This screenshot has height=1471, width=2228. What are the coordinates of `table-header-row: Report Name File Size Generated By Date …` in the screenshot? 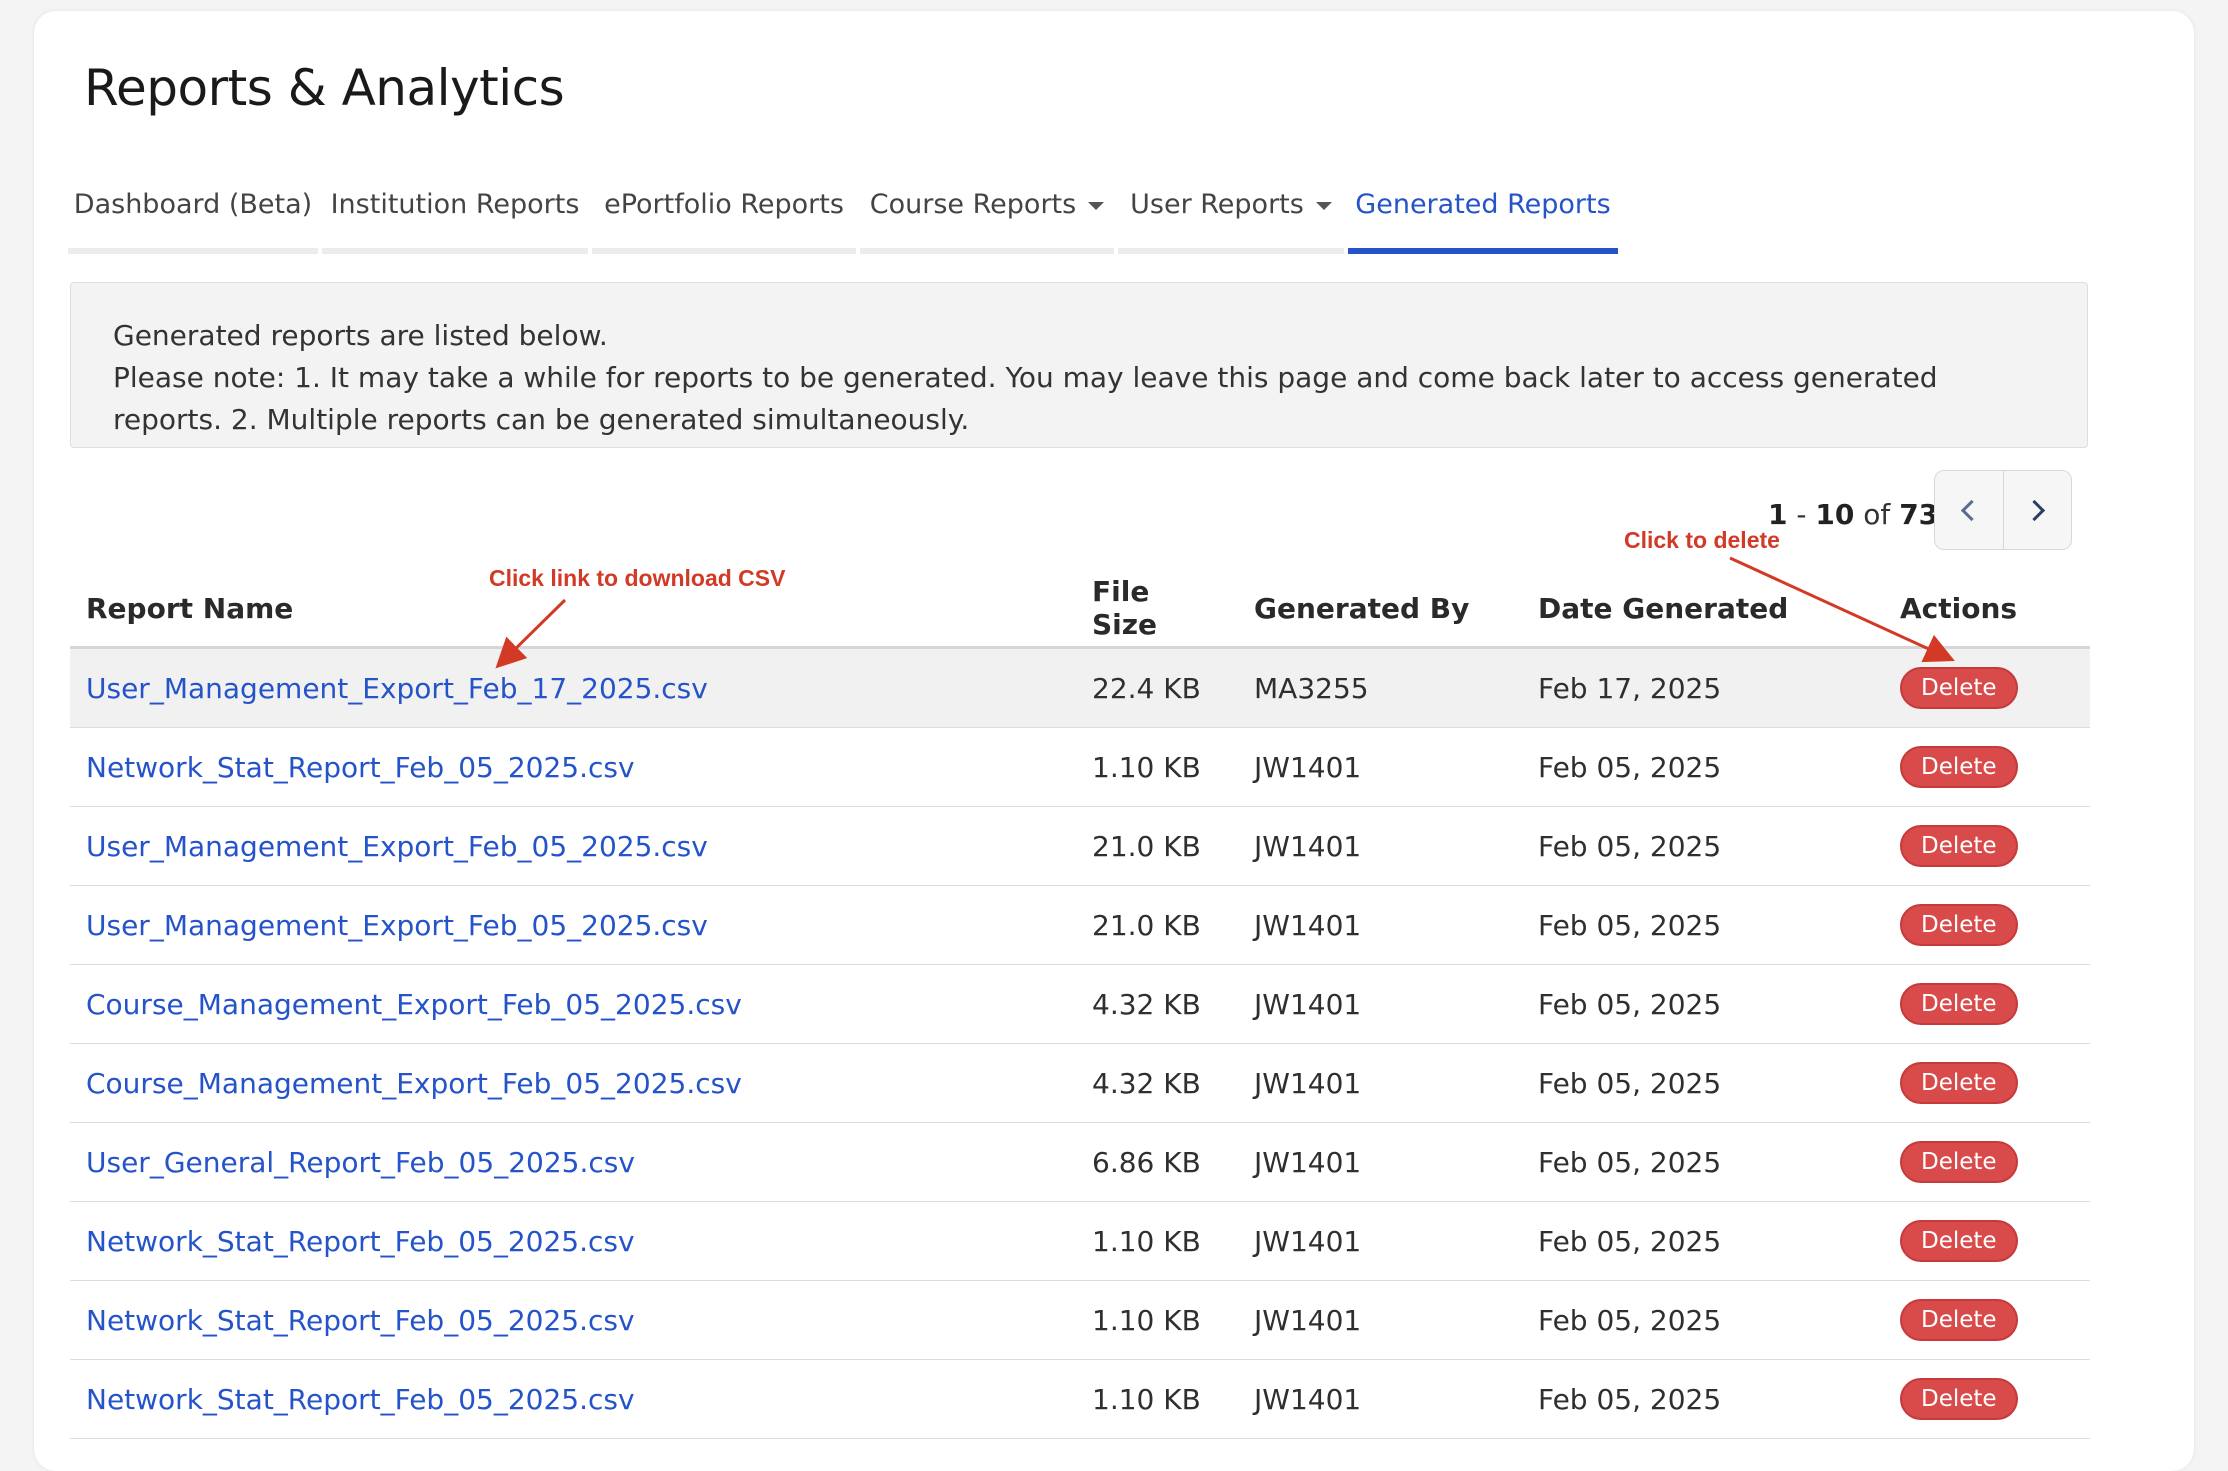 It's located at (1080, 609).